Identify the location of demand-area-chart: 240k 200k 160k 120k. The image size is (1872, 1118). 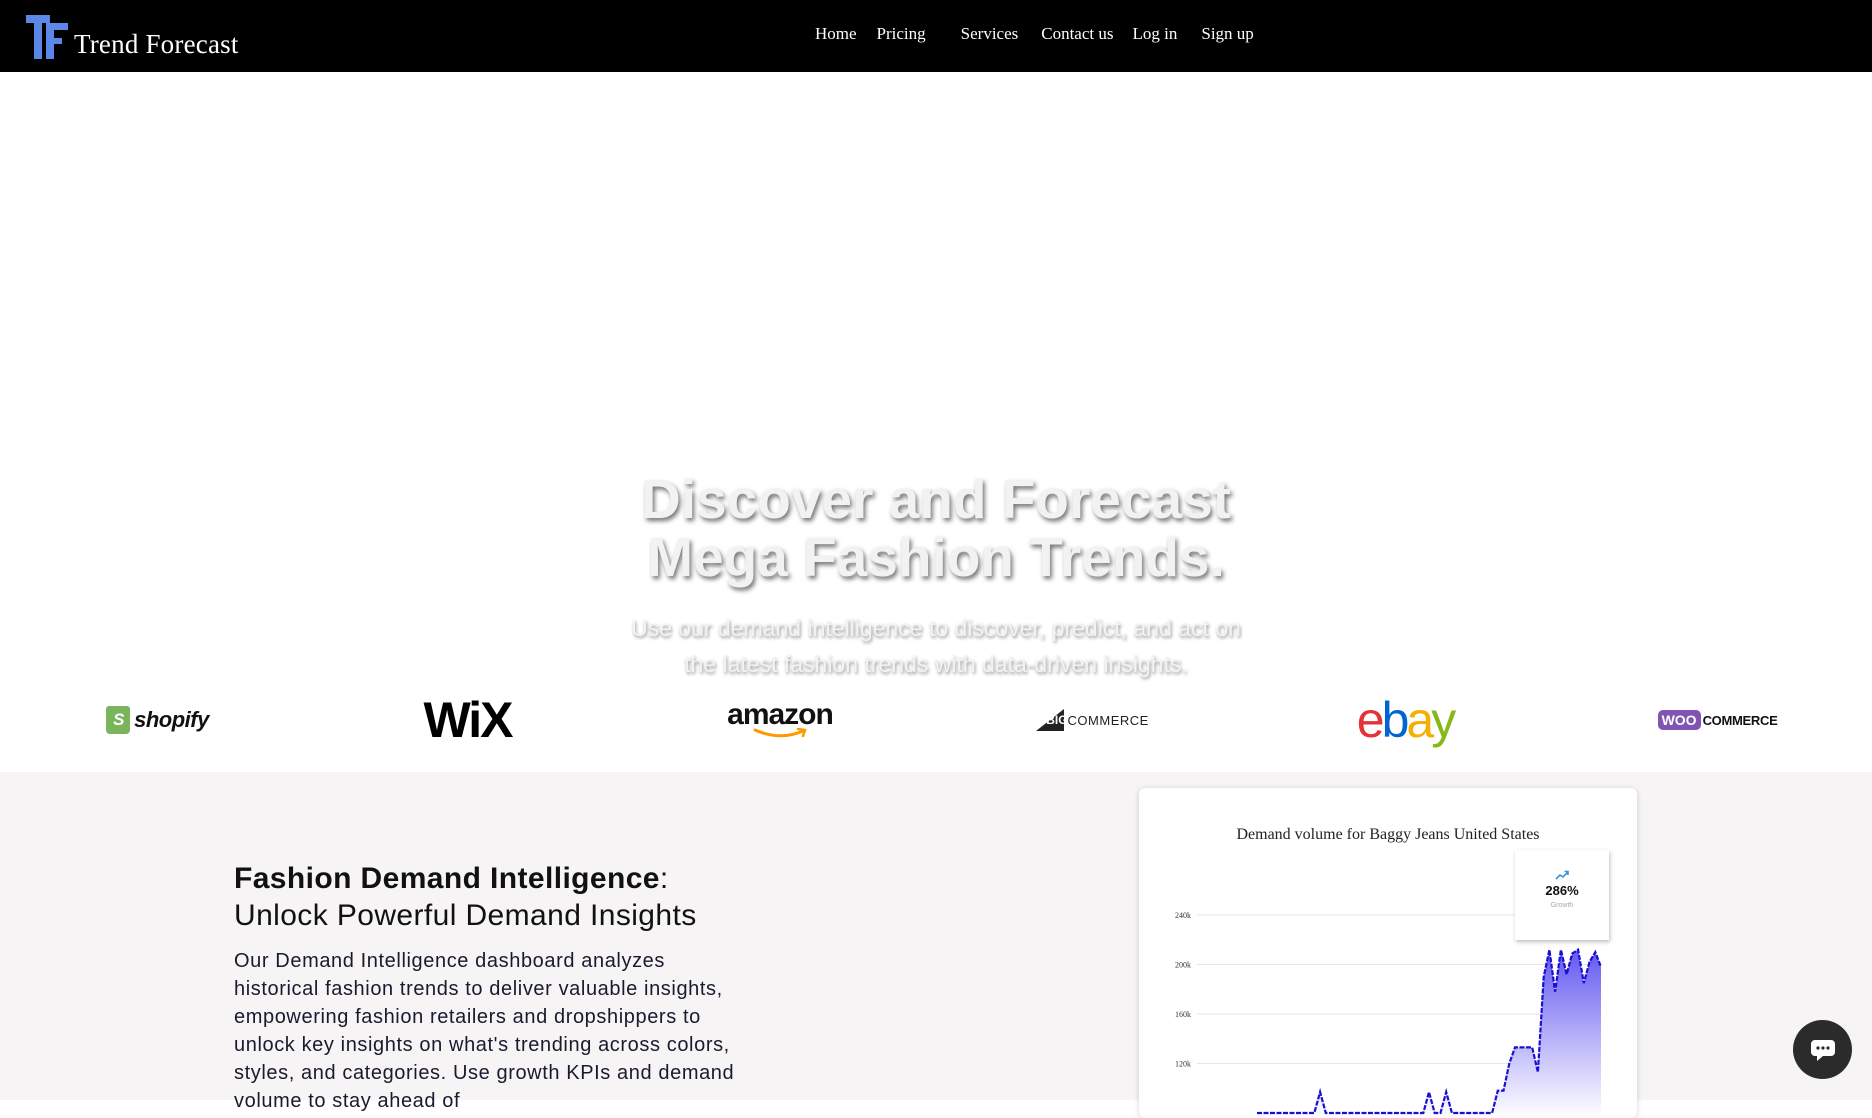
(1389, 1014).